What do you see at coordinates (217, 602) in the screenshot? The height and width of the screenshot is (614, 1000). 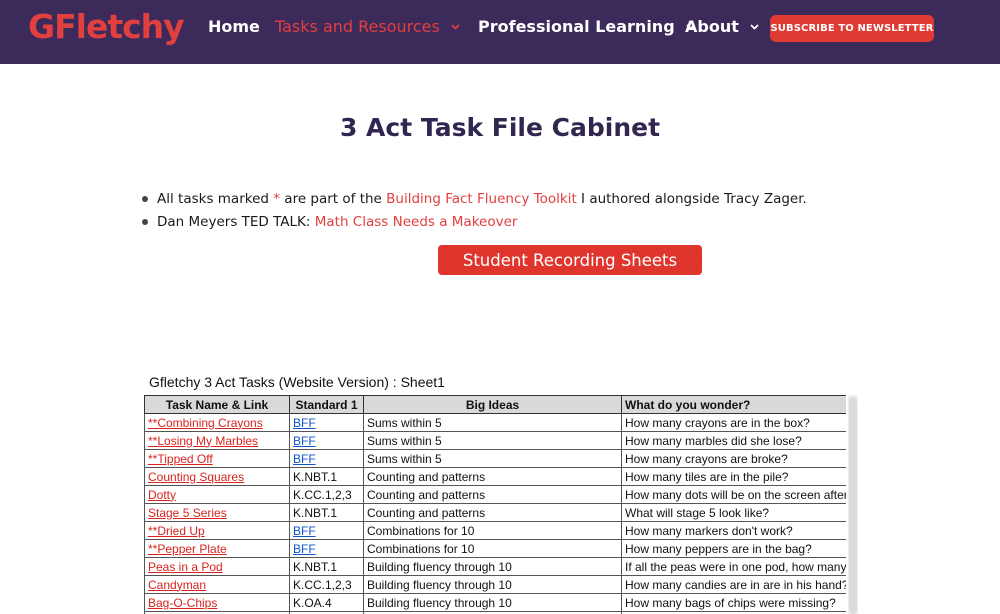 I see `task-name-cell: Bag-O-Chips` at bounding box center [217, 602].